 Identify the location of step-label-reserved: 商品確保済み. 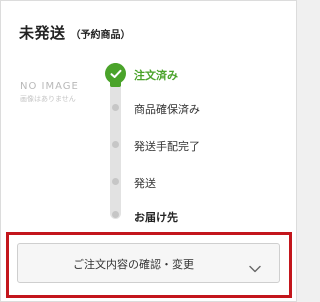
(167, 109).